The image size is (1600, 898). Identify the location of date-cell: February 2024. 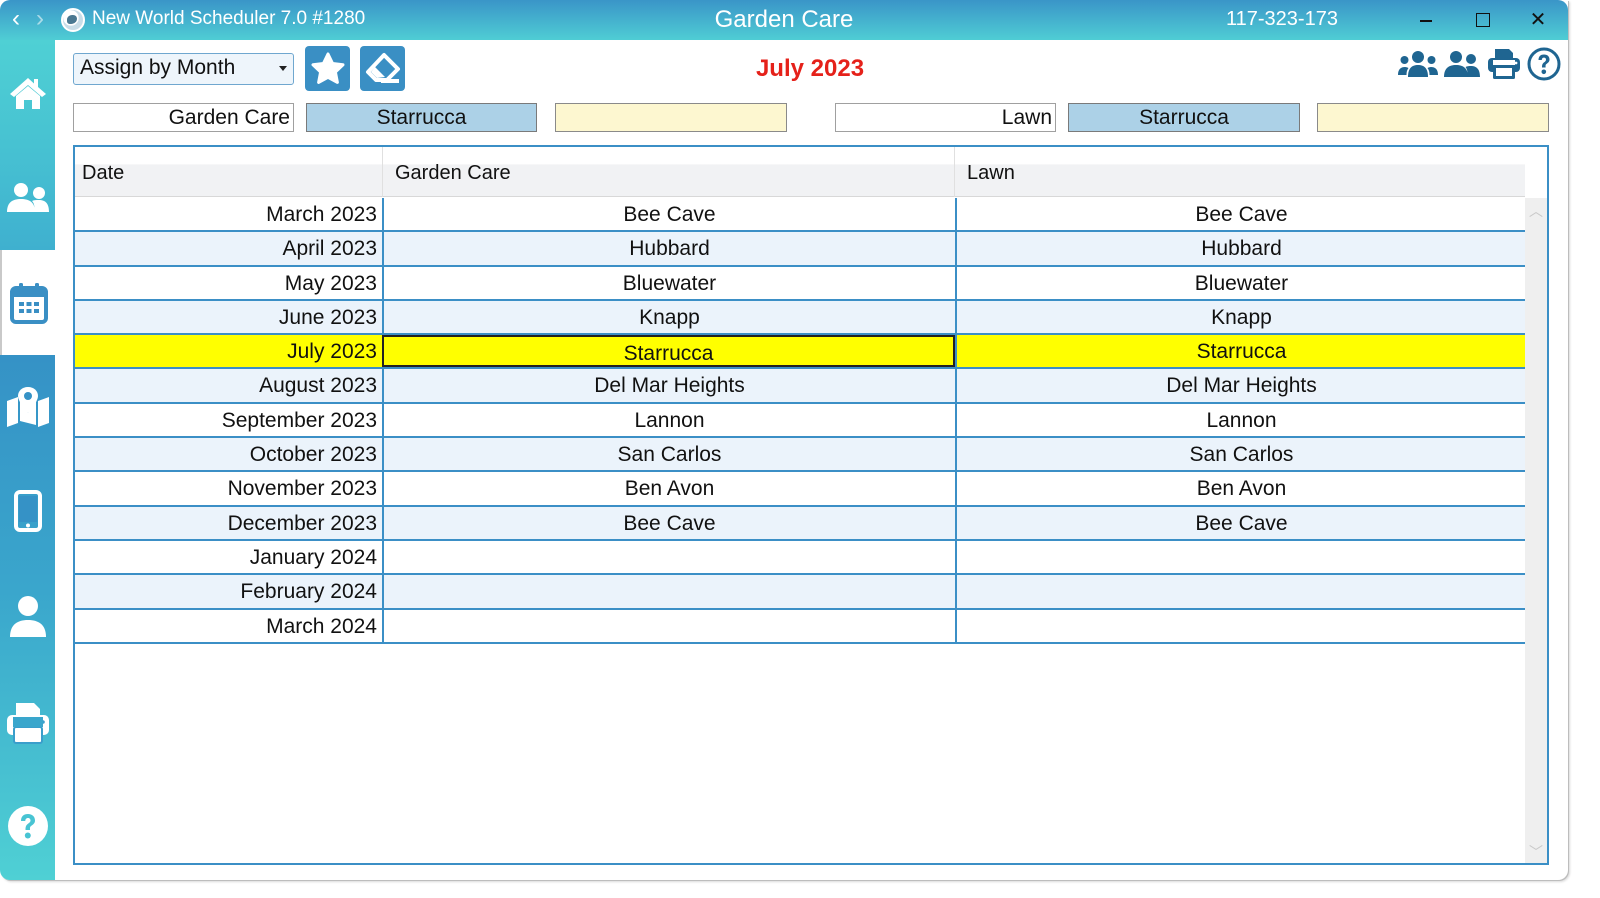
(228, 591).